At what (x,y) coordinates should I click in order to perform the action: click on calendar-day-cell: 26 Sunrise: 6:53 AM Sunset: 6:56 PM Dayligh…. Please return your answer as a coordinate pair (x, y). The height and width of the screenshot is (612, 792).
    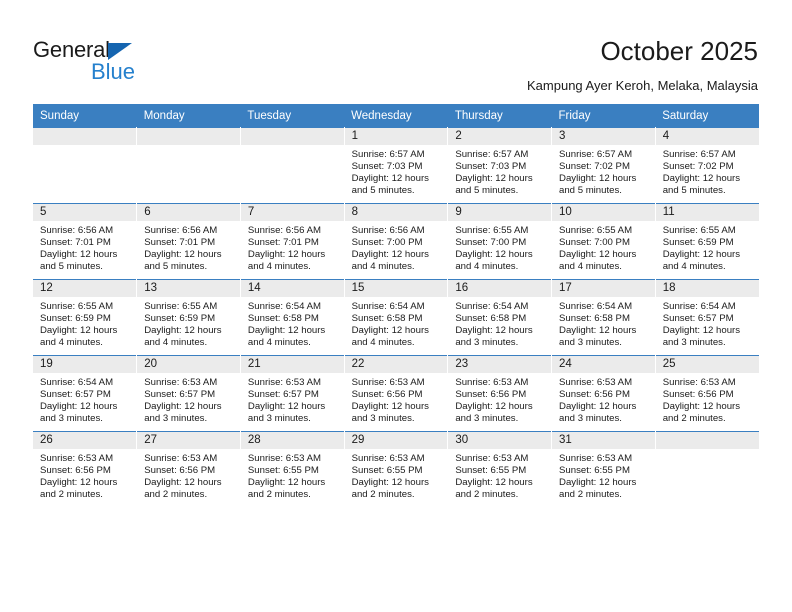
    Looking at the image, I should click on (85, 469).